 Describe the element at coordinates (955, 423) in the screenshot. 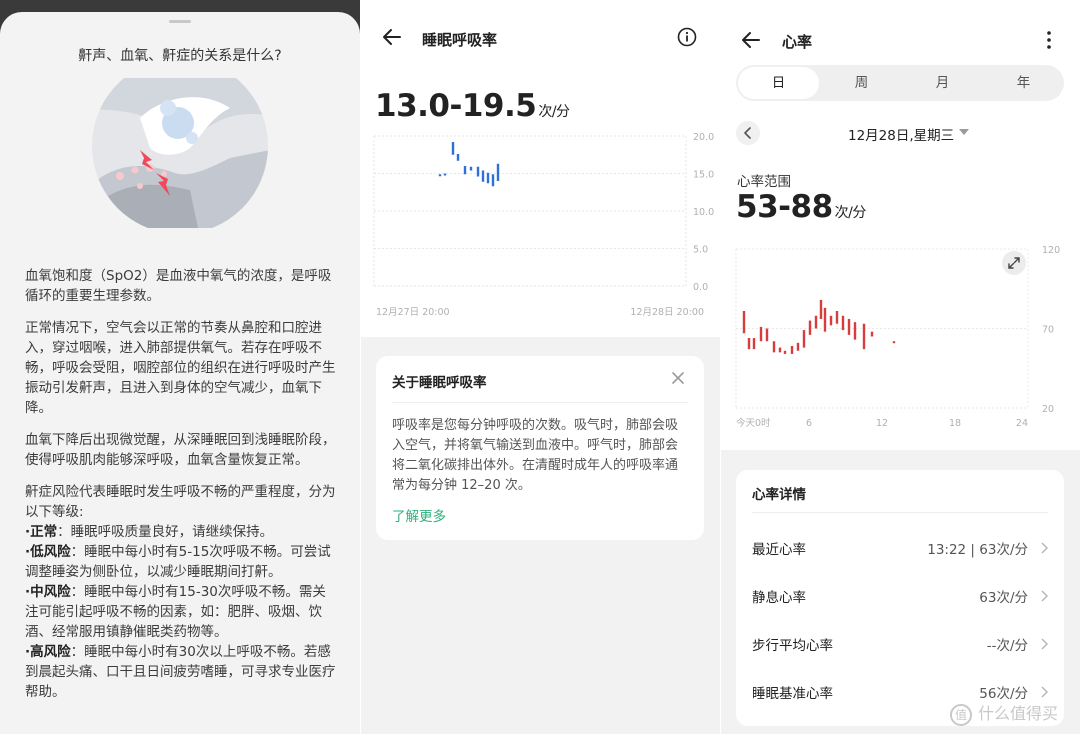

I see `x-tick-label: 18` at that location.